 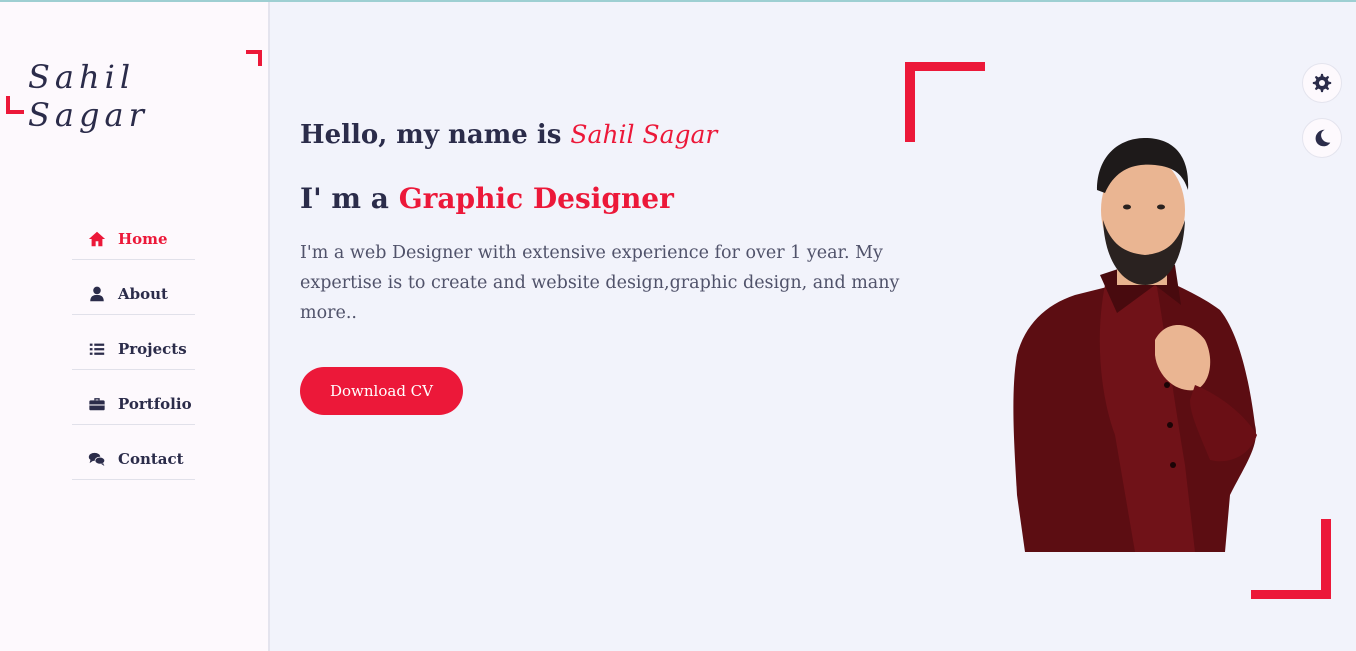 What do you see at coordinates (431, 135) in the screenshot?
I see `greeting-text: Hello, my name is` at bounding box center [431, 135].